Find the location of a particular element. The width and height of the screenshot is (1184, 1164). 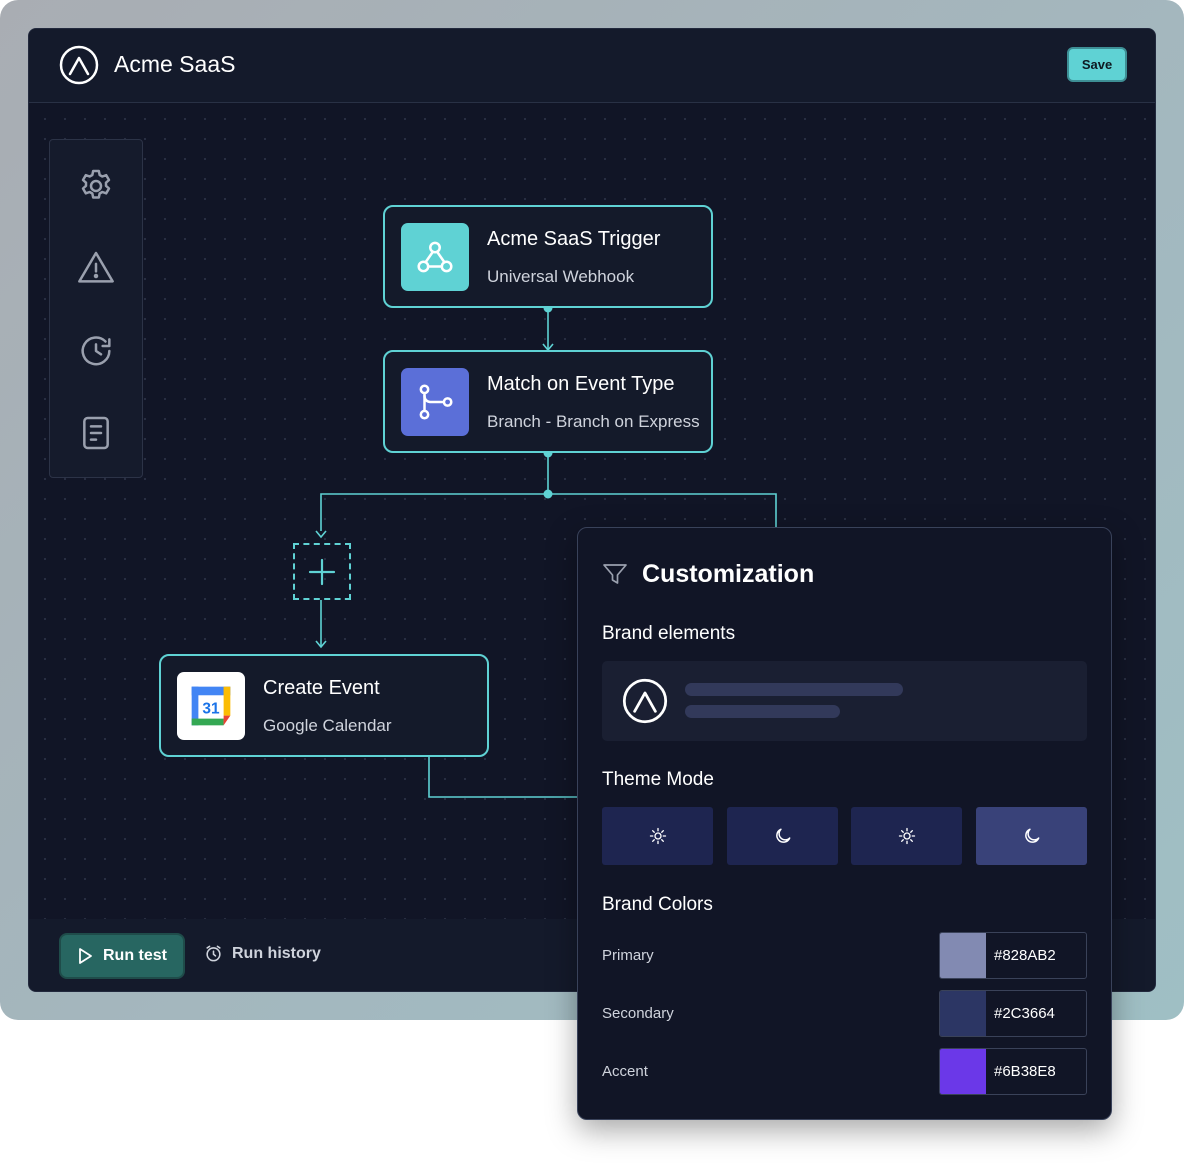

branch-node-subtitle: Branch - Branch on Express is located at coordinates (593, 421).